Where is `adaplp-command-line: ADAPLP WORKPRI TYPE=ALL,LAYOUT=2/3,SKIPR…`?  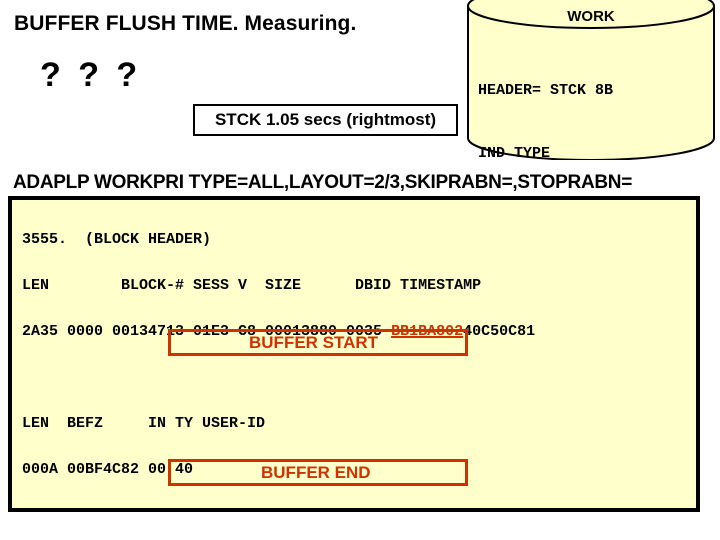 adaplp-command-line: ADAPLP WORKPRI TYPE=ALL,LAYOUT=2/3,SKIPR… is located at coordinates (323, 182).